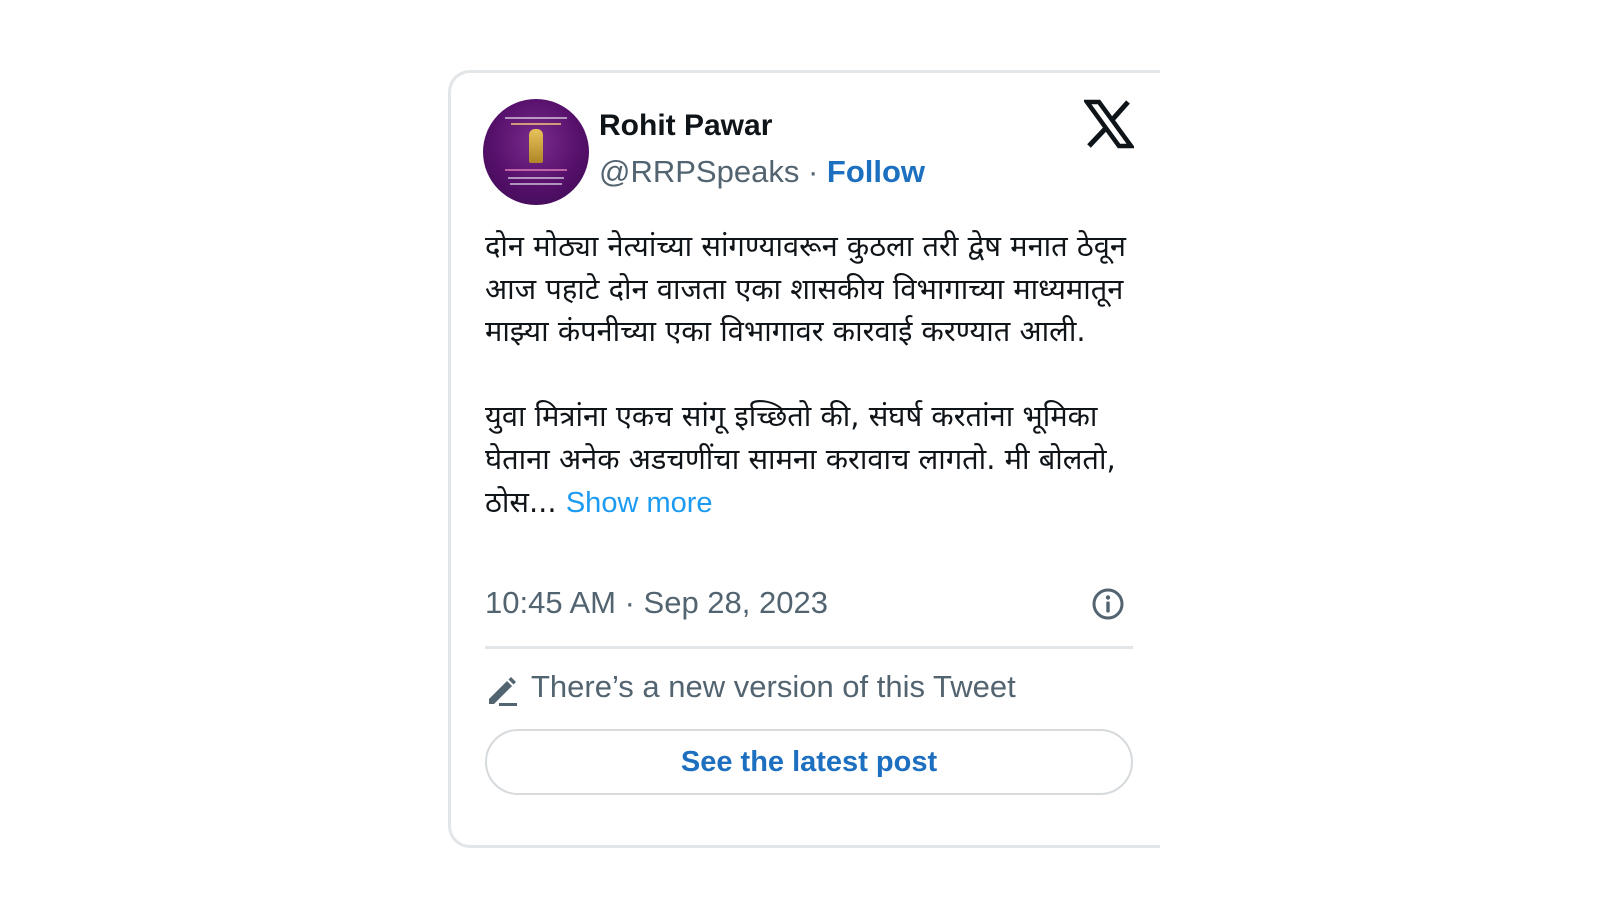  I want to click on follow-button: Follow, so click(876, 171).